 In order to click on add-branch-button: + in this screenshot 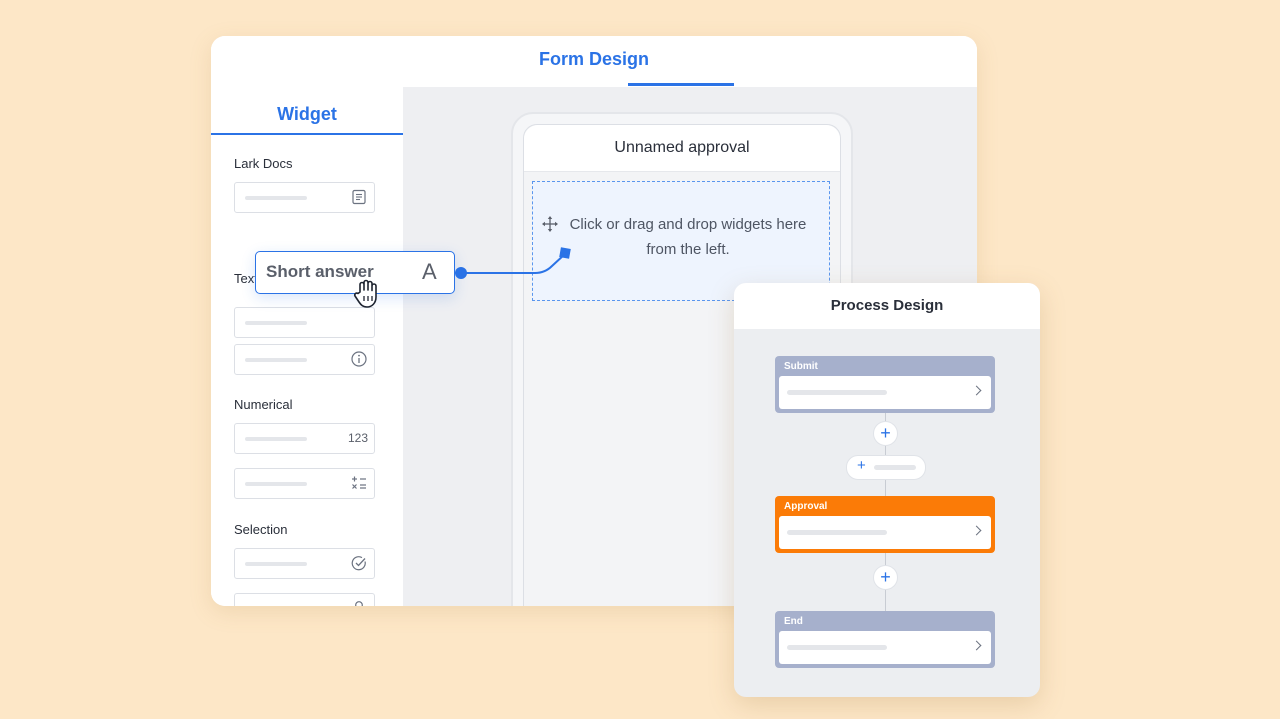, I will do `click(886, 467)`.